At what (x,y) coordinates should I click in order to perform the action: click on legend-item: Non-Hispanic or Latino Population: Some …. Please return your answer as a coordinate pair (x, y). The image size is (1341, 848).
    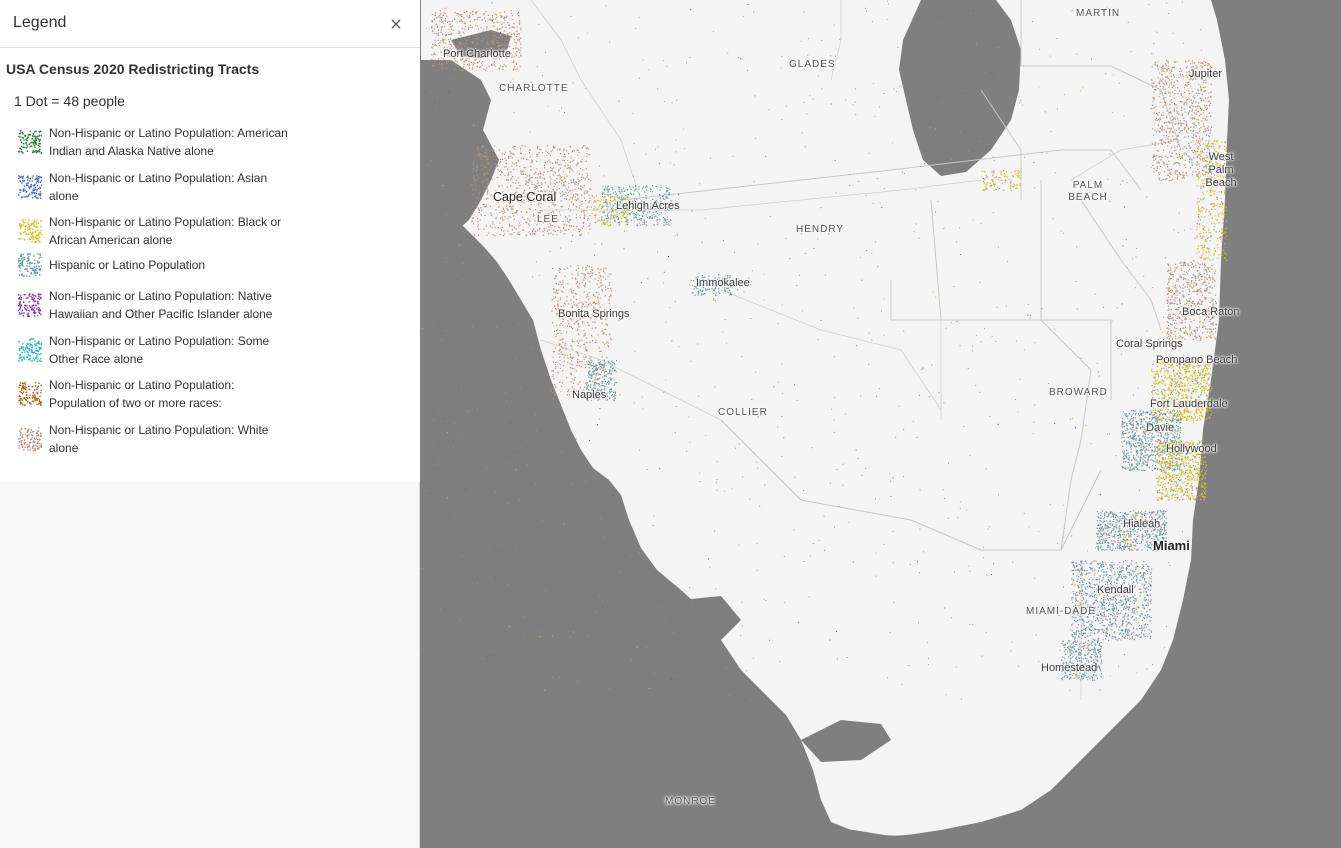
    Looking at the image, I should click on (153, 350).